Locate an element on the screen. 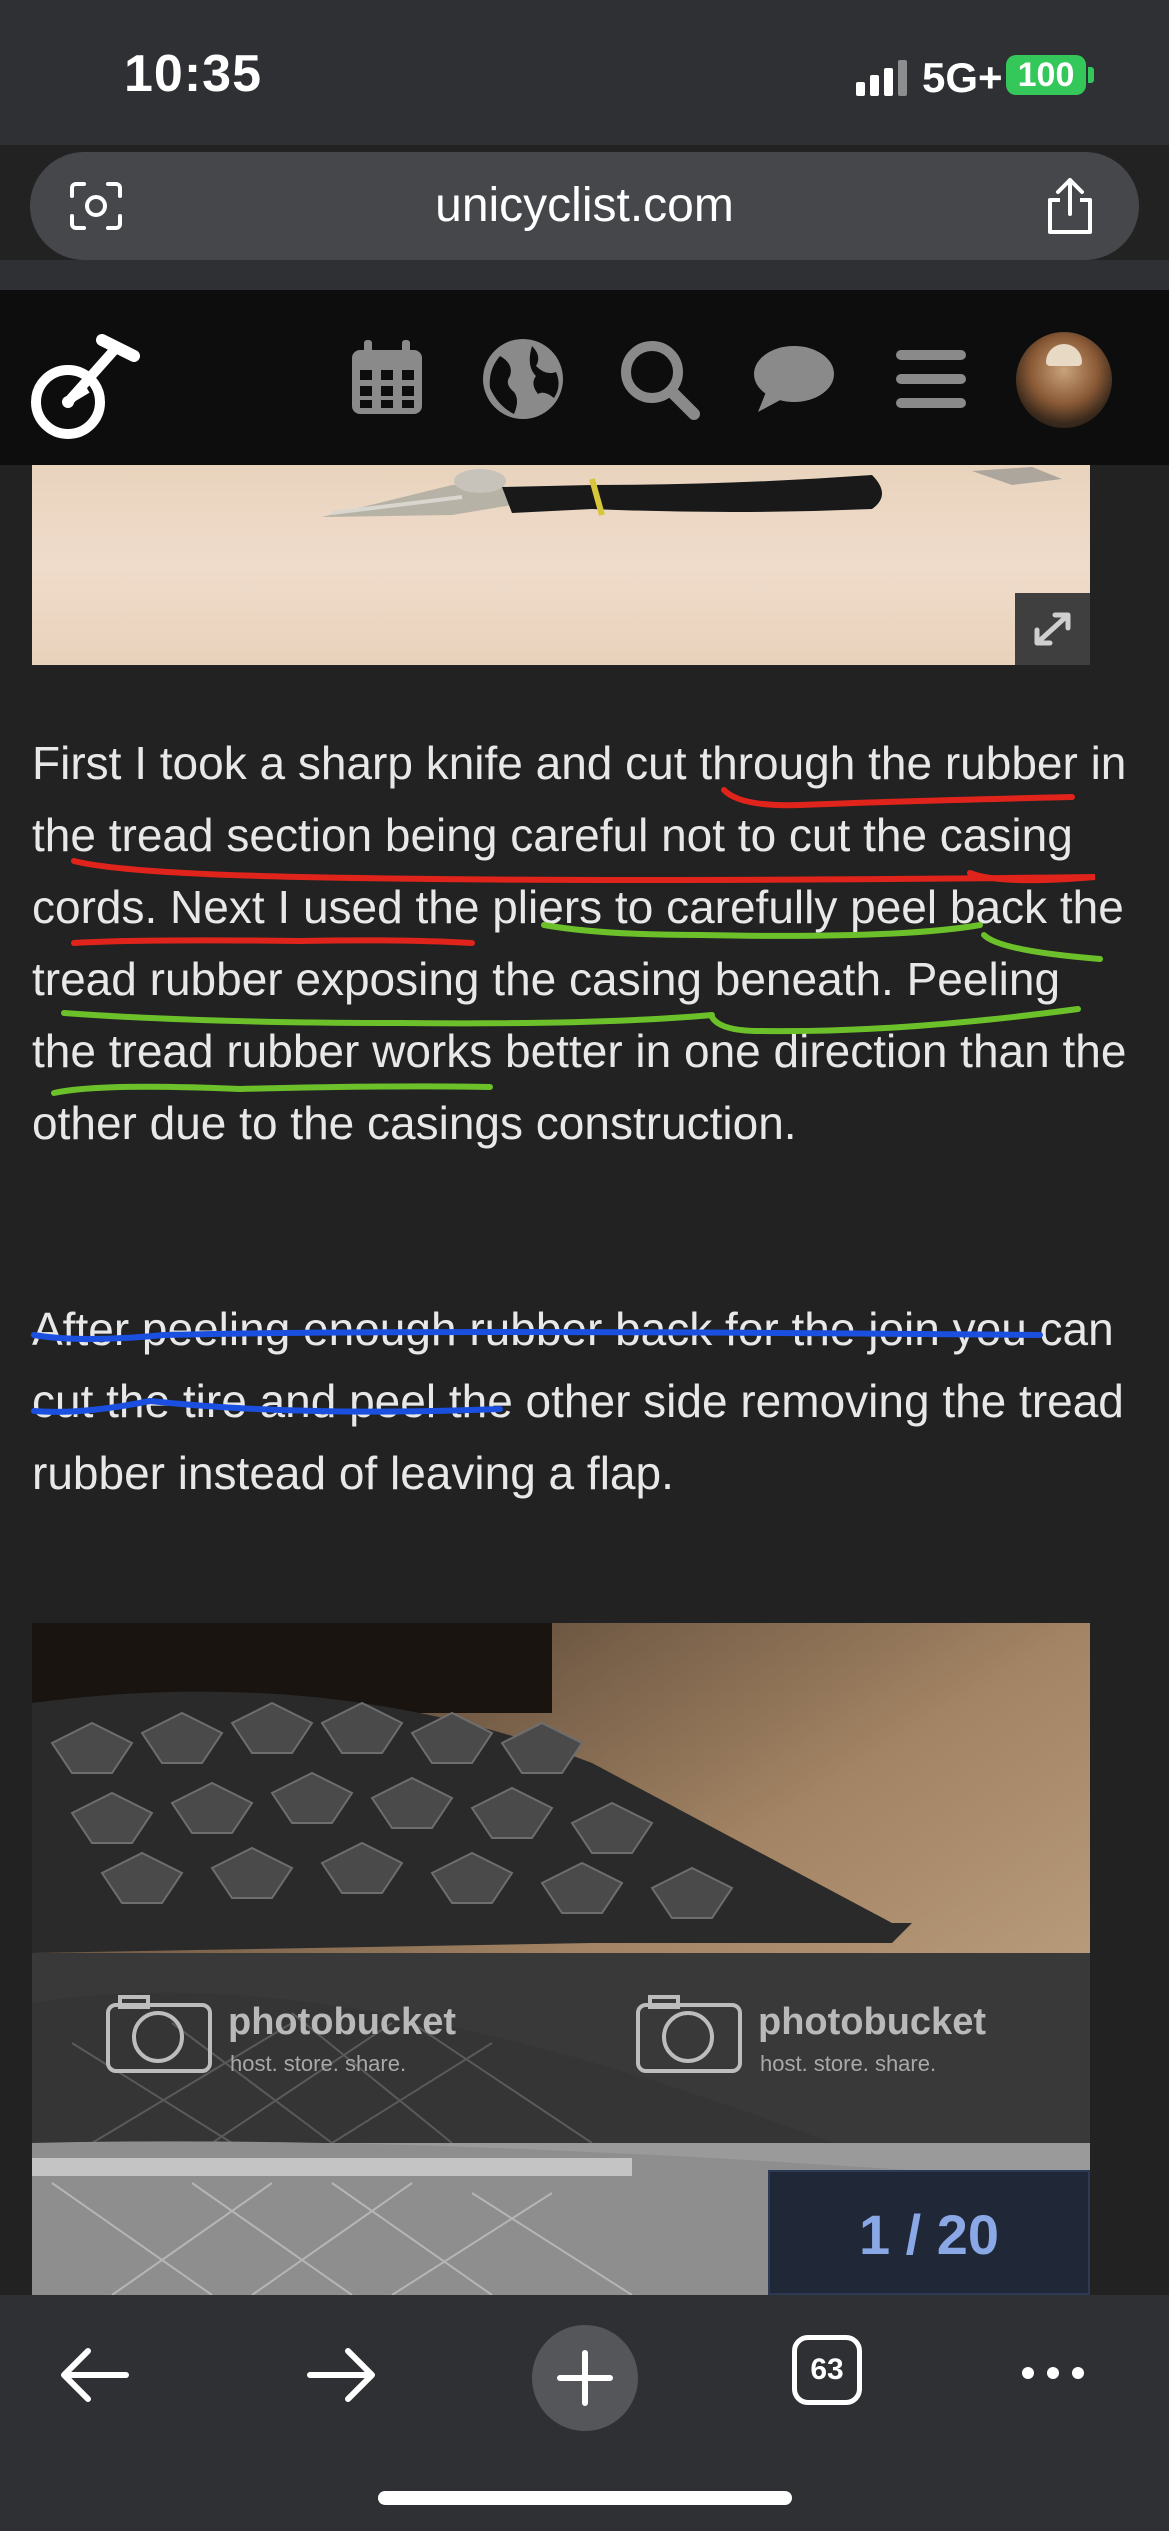  globe-icon is located at coordinates (523, 379).